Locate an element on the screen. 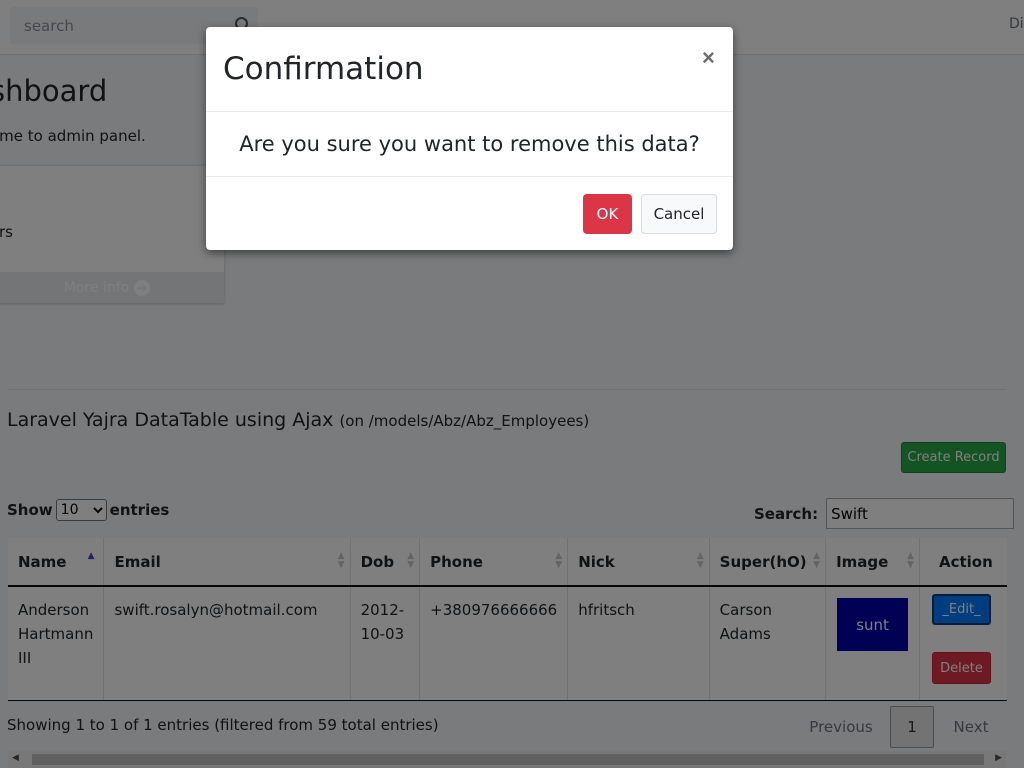 This screenshot has height=768, width=1024. close-icon: × is located at coordinates (708, 58).